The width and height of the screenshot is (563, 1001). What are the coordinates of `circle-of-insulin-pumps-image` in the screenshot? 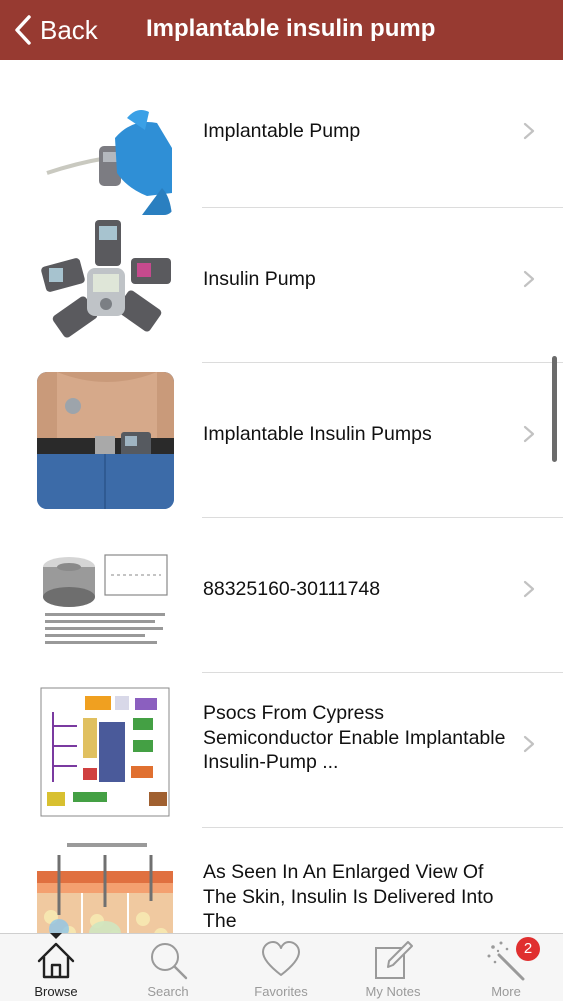 It's located at (105, 284).